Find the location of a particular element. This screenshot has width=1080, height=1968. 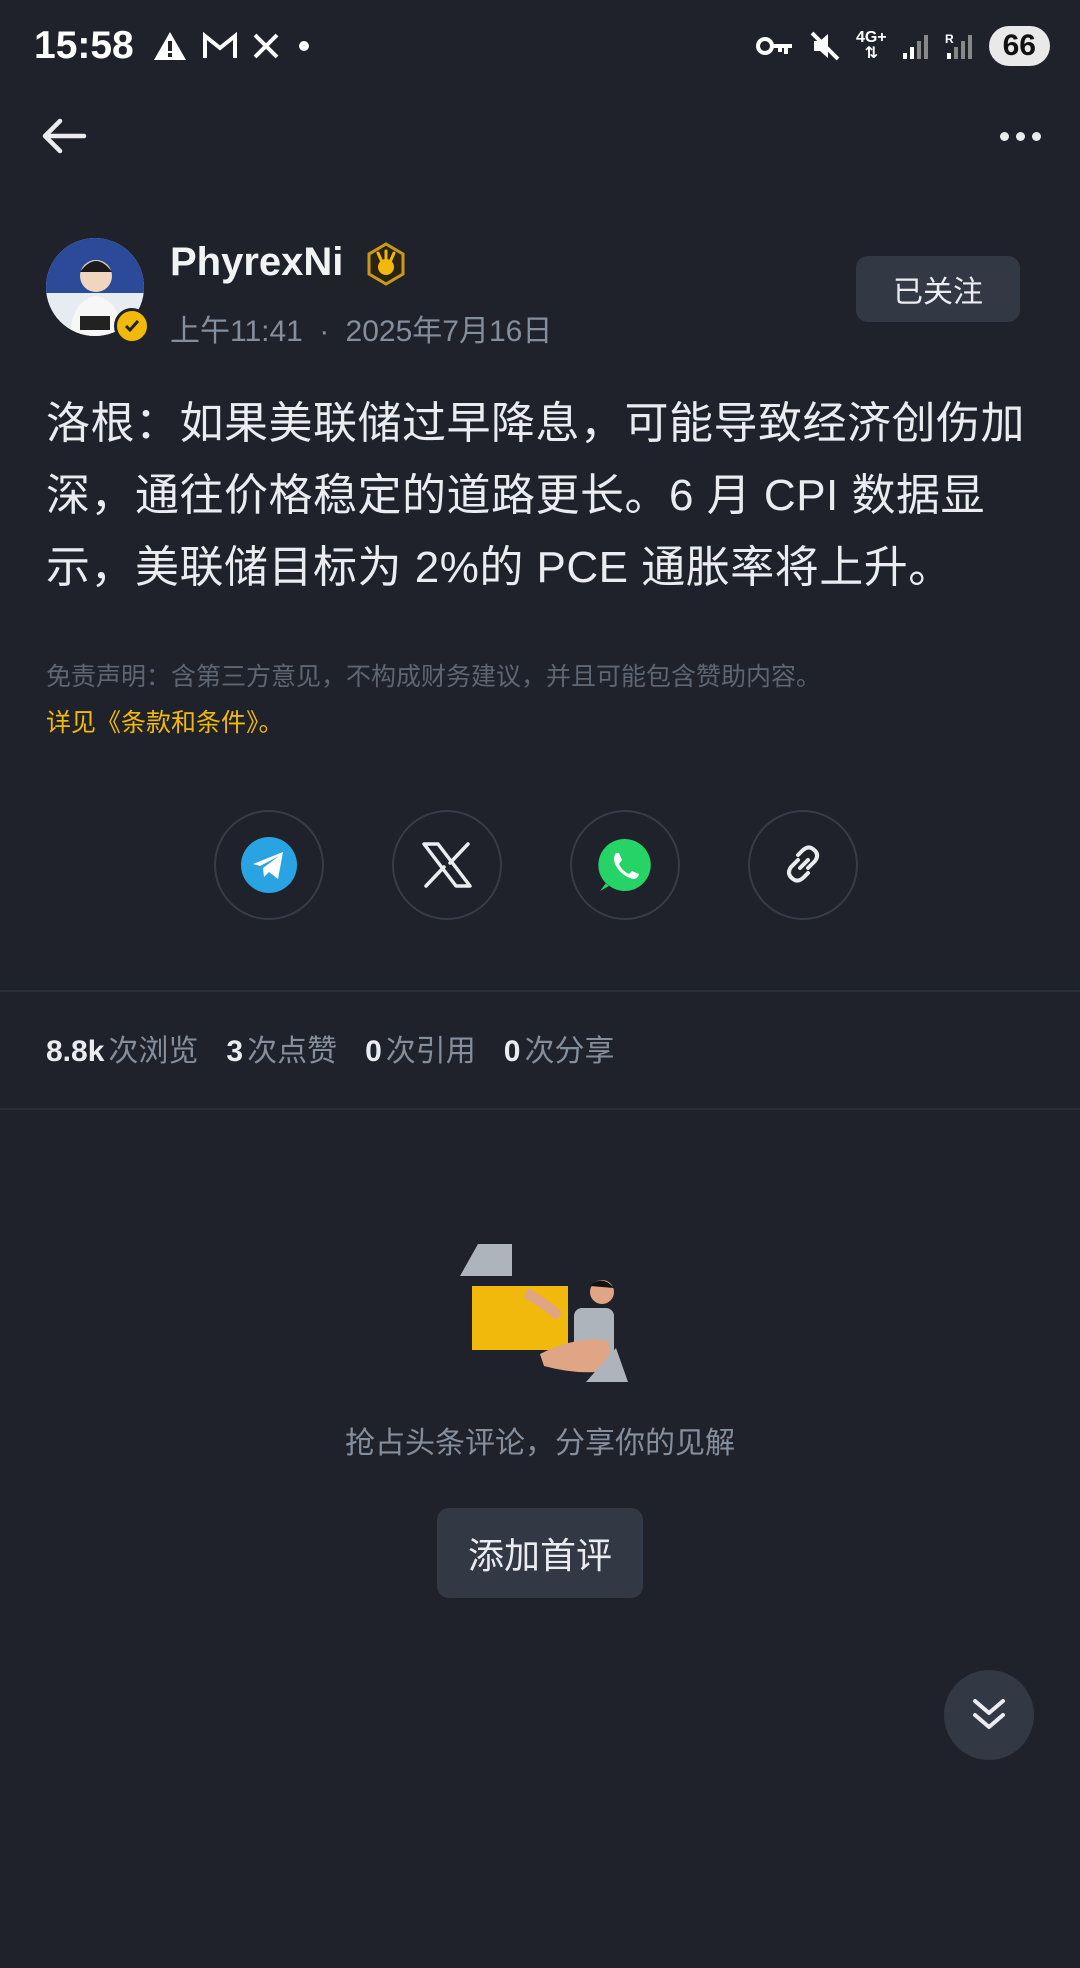

stat-views: 8.8k 次浏览 is located at coordinates (122, 1051).